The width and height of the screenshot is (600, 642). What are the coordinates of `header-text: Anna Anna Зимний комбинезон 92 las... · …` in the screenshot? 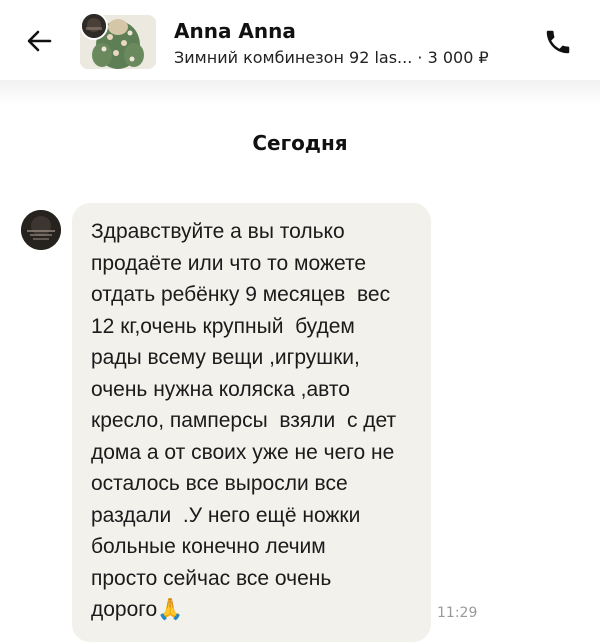 It's located at (354, 43).